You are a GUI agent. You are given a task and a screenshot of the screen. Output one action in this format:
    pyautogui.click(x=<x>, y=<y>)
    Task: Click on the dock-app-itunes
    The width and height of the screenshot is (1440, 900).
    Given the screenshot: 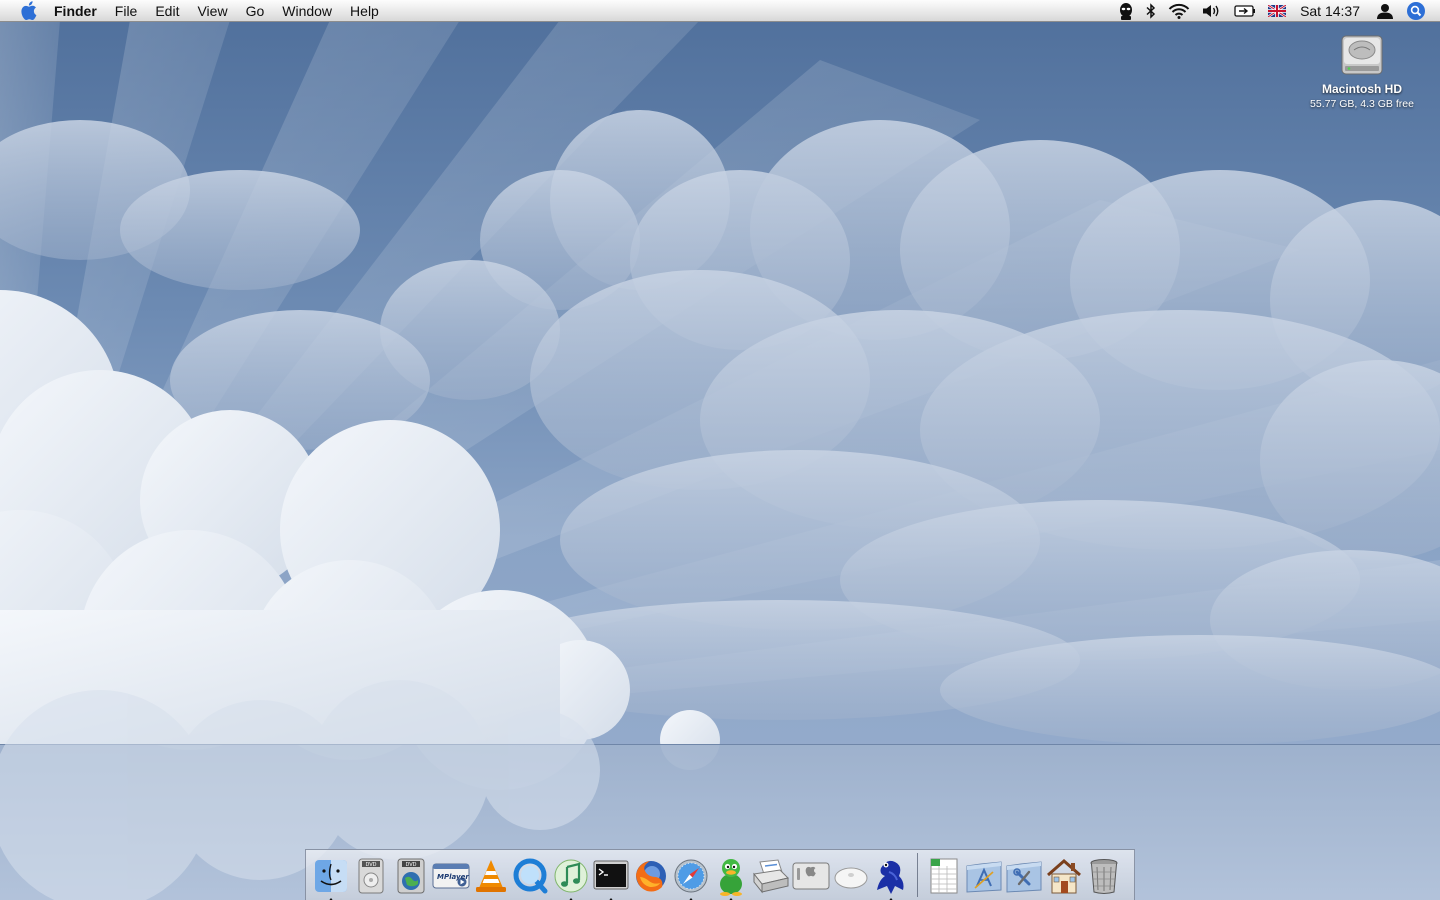 What is the action you would take?
    pyautogui.click(x=571, y=877)
    